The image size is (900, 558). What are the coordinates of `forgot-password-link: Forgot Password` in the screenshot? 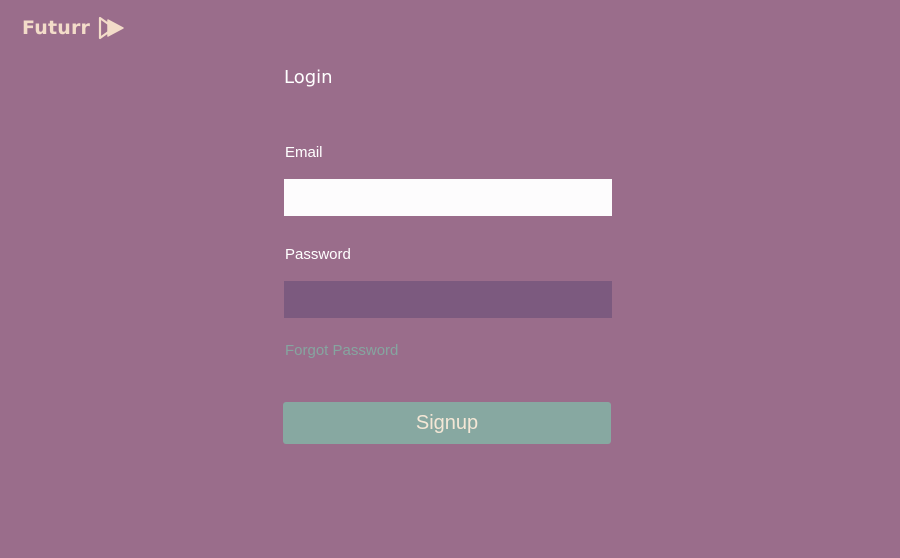 It's located at (341, 351).